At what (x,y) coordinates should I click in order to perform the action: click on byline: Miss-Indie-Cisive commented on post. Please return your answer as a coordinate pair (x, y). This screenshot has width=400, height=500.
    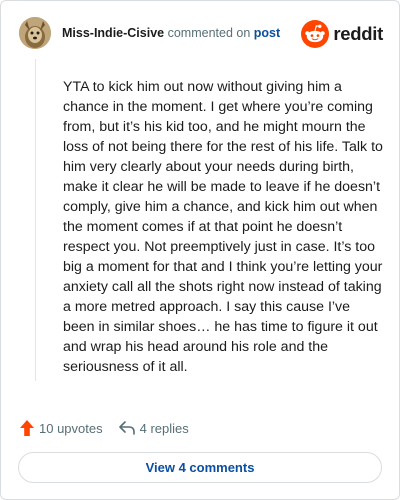
    Looking at the image, I should click on (171, 33).